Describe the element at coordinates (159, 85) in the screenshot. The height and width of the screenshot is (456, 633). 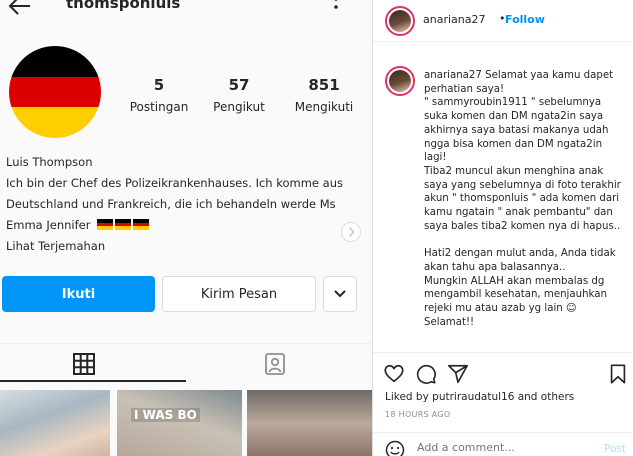
I see `stat-posts-value: 5` at that location.